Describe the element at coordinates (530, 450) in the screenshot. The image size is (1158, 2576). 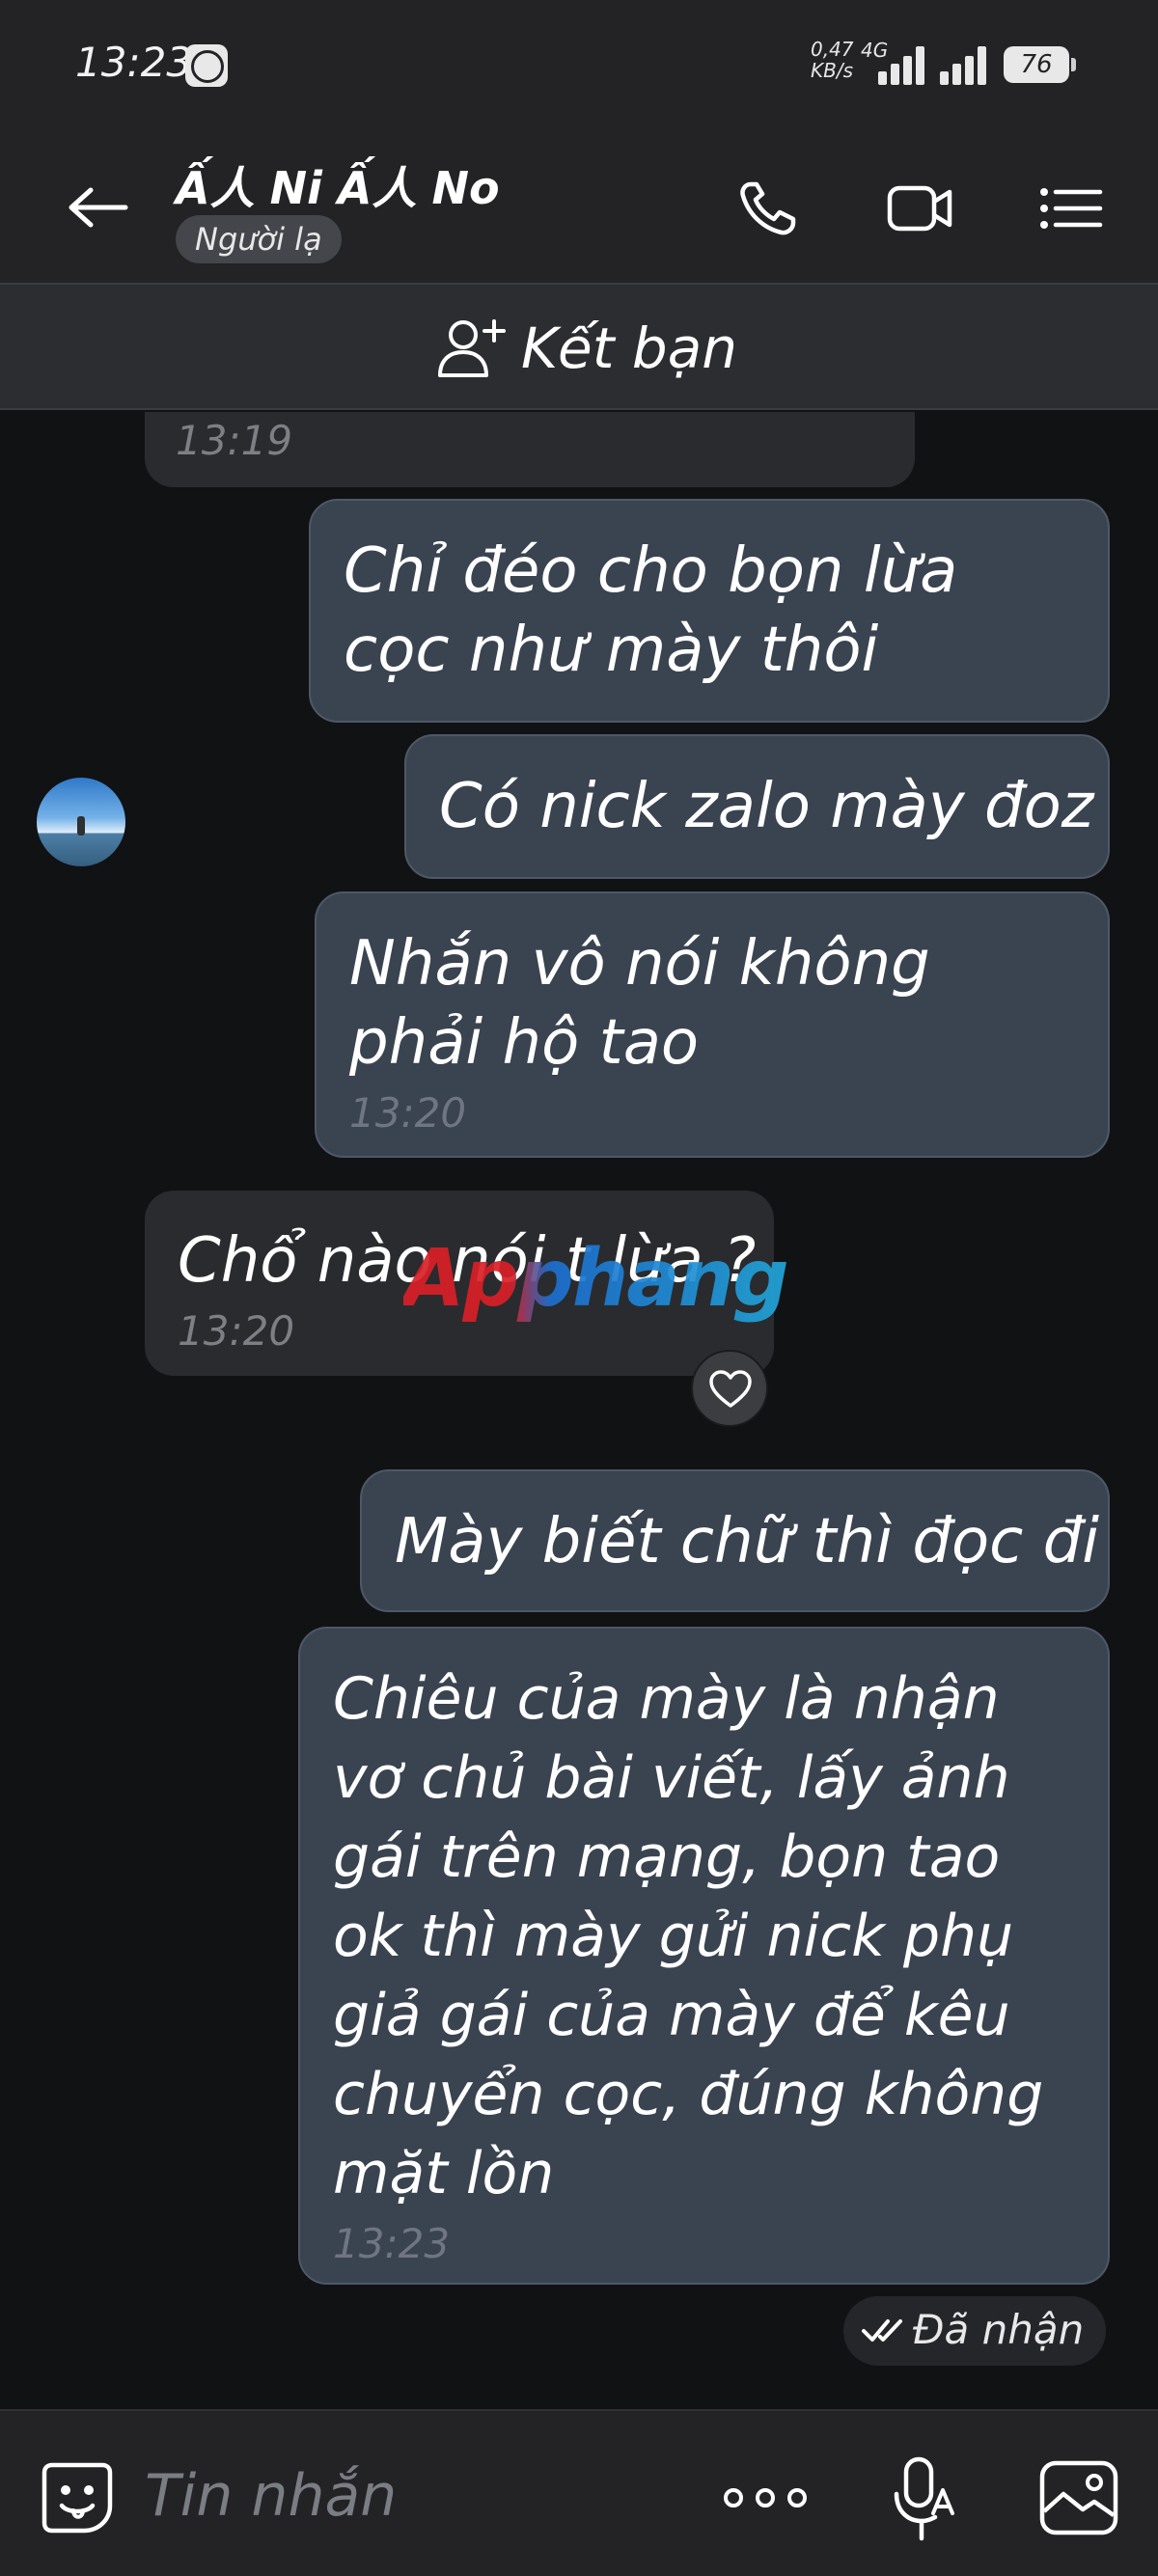
I see `message-bubble-received: 13:19` at that location.